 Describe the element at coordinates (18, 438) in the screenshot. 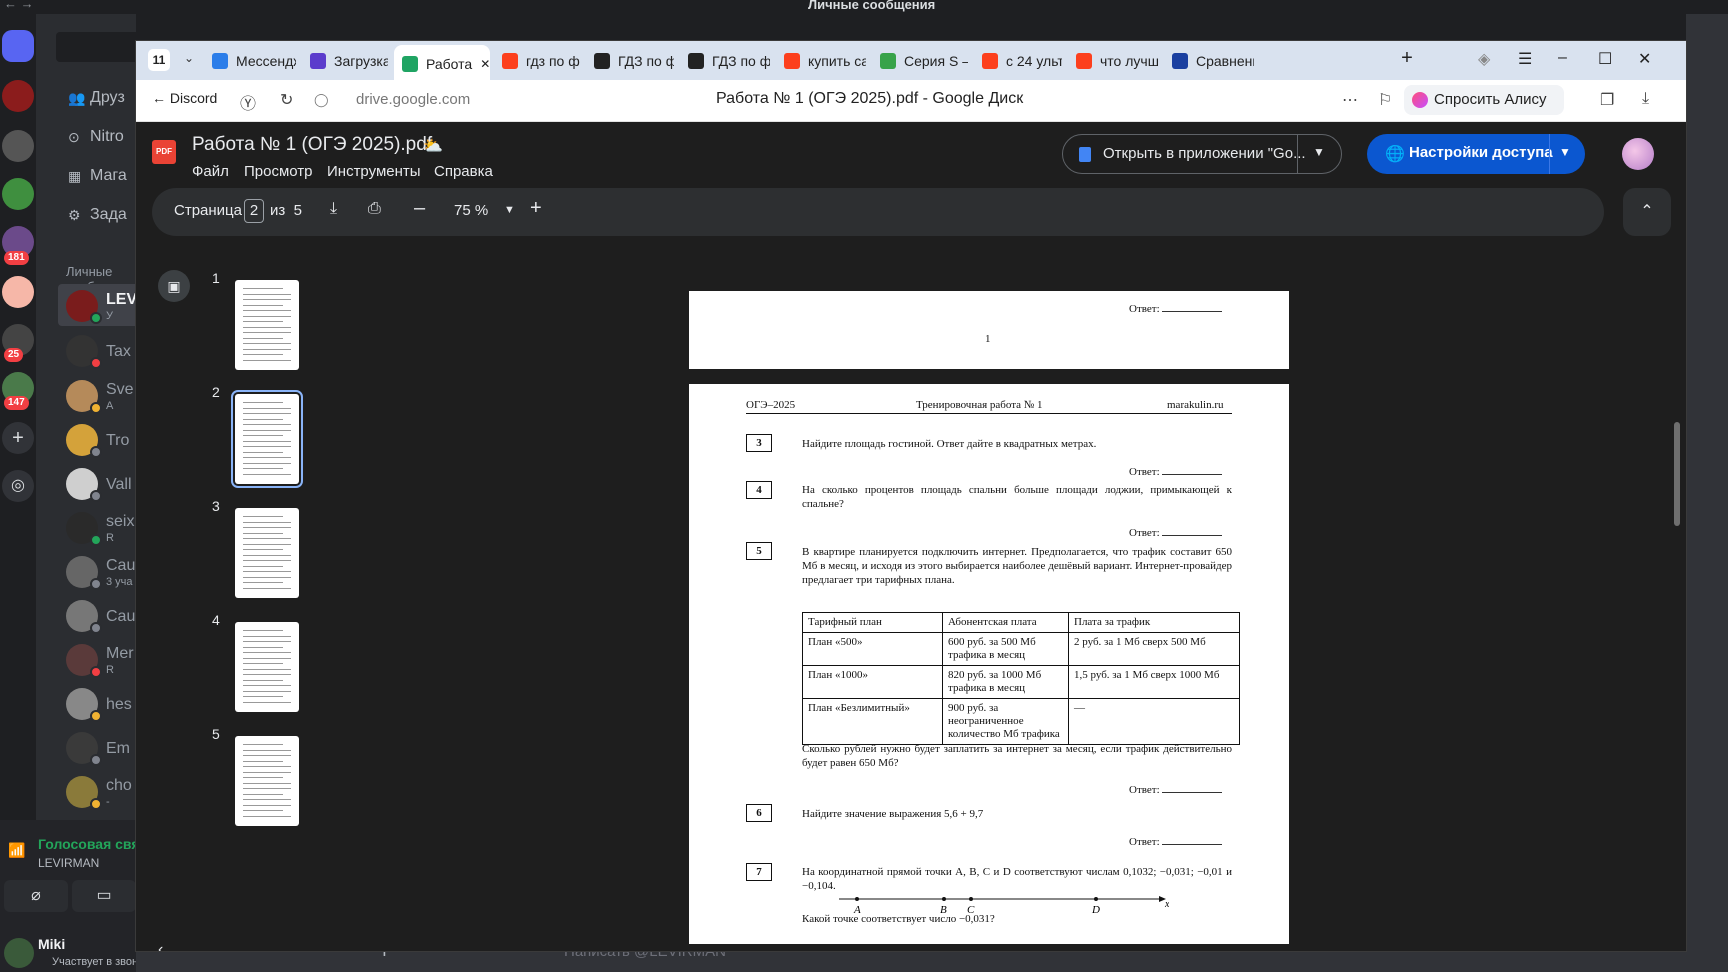

I see `add-server-icon: +` at that location.